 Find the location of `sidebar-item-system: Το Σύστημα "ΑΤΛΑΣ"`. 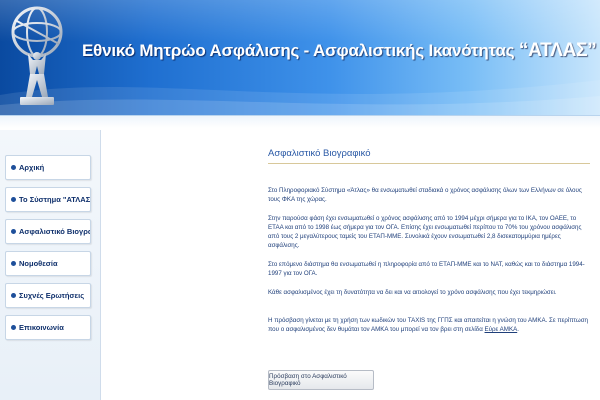

sidebar-item-system: Το Σύστημα "ΑΤΛΑΣ" is located at coordinates (48, 199).